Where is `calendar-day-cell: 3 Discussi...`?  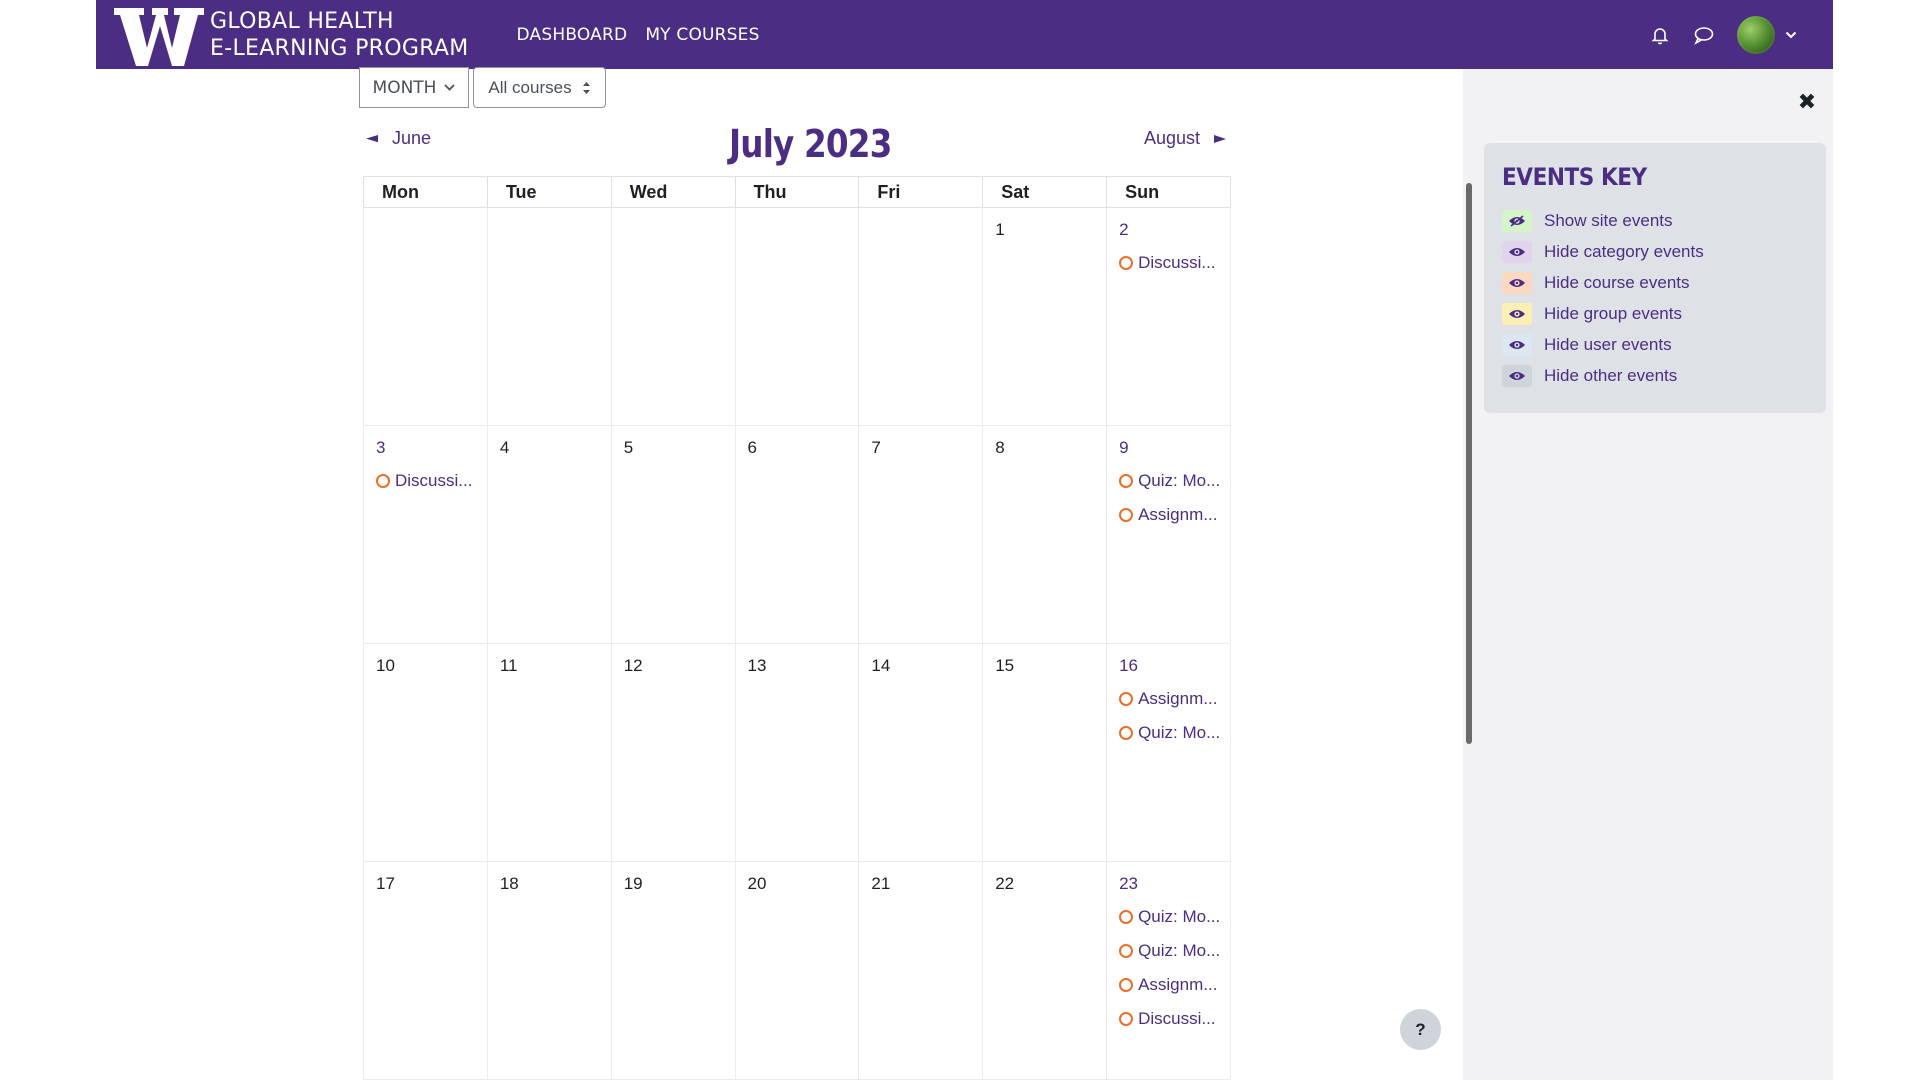 calendar-day-cell: 3 Discussi... is located at coordinates (425, 534).